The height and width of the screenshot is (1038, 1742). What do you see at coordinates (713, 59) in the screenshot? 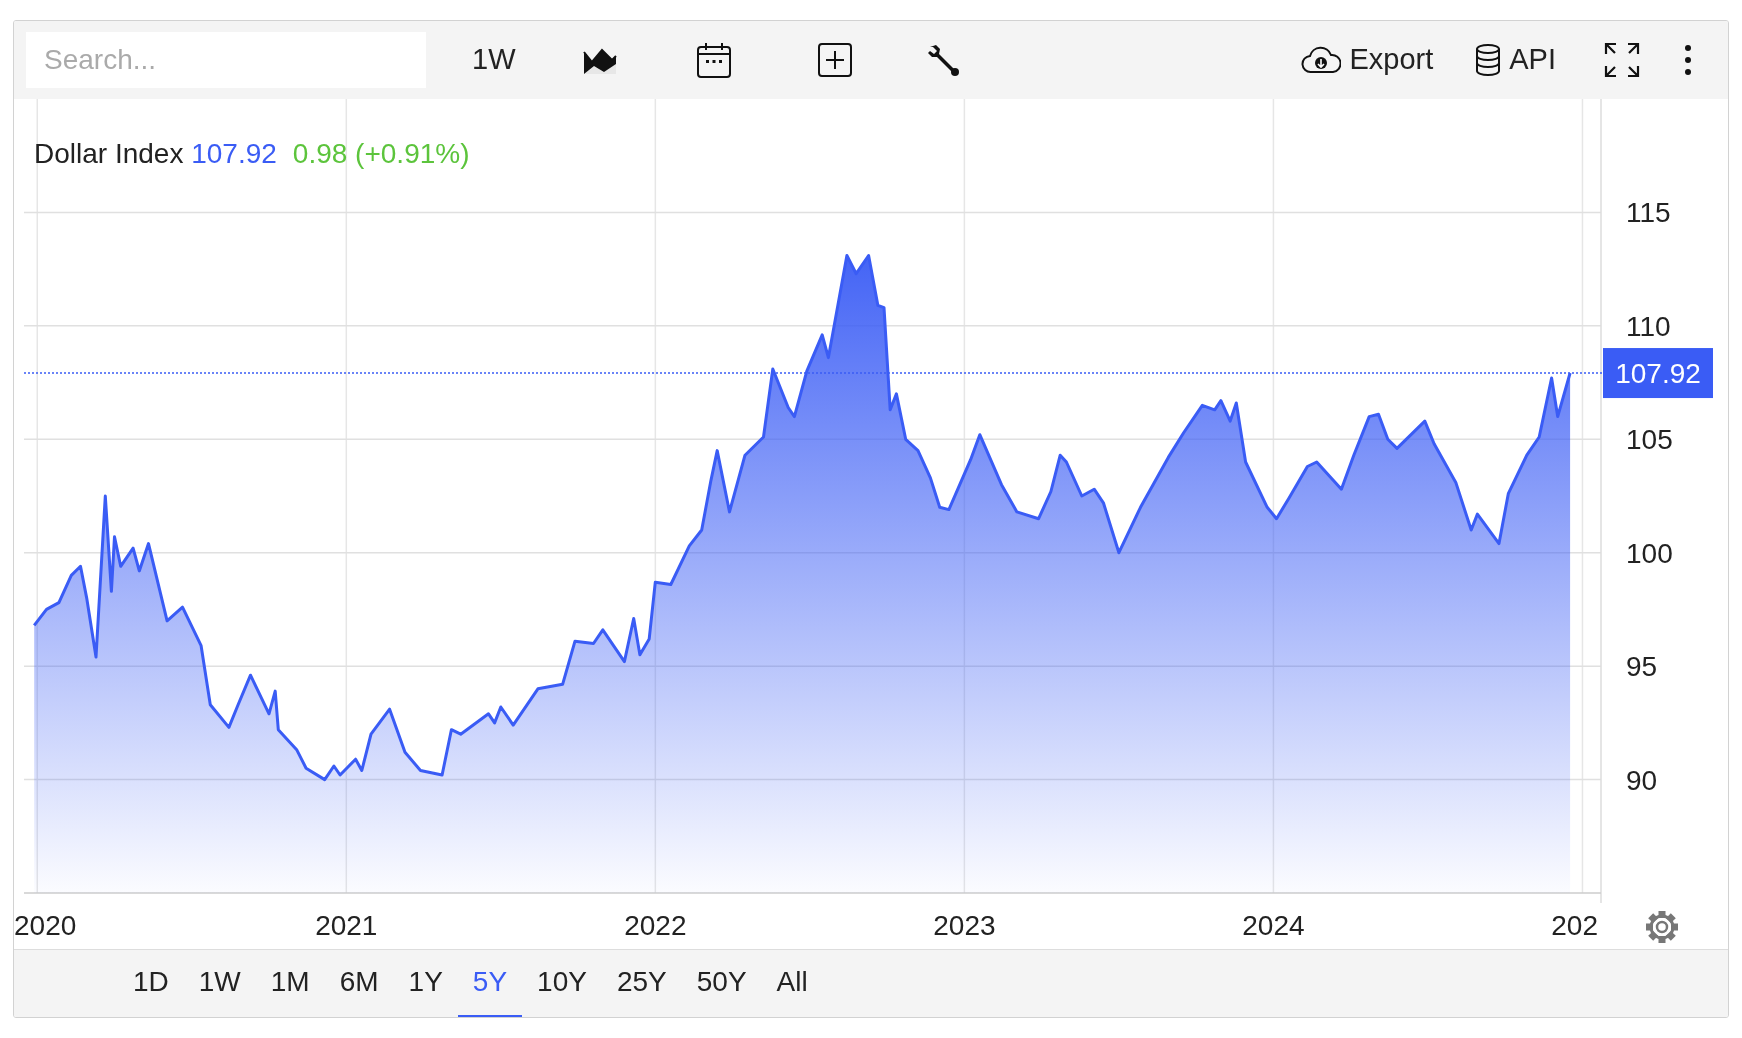
I see `calendar-icon` at bounding box center [713, 59].